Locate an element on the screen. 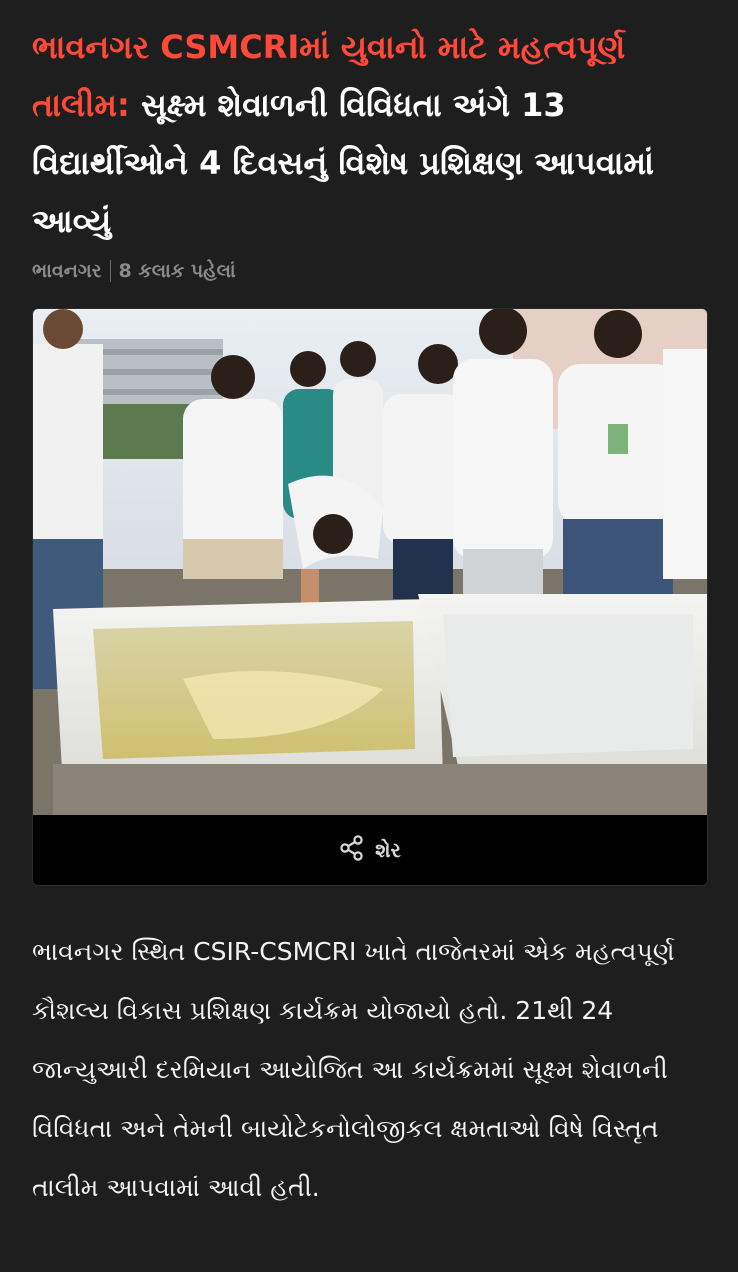 Image resolution: width=738 pixels, height=1272 pixels. article-meta: ભાવનગર 8 કલાક પહેલાં is located at coordinates (134, 271).